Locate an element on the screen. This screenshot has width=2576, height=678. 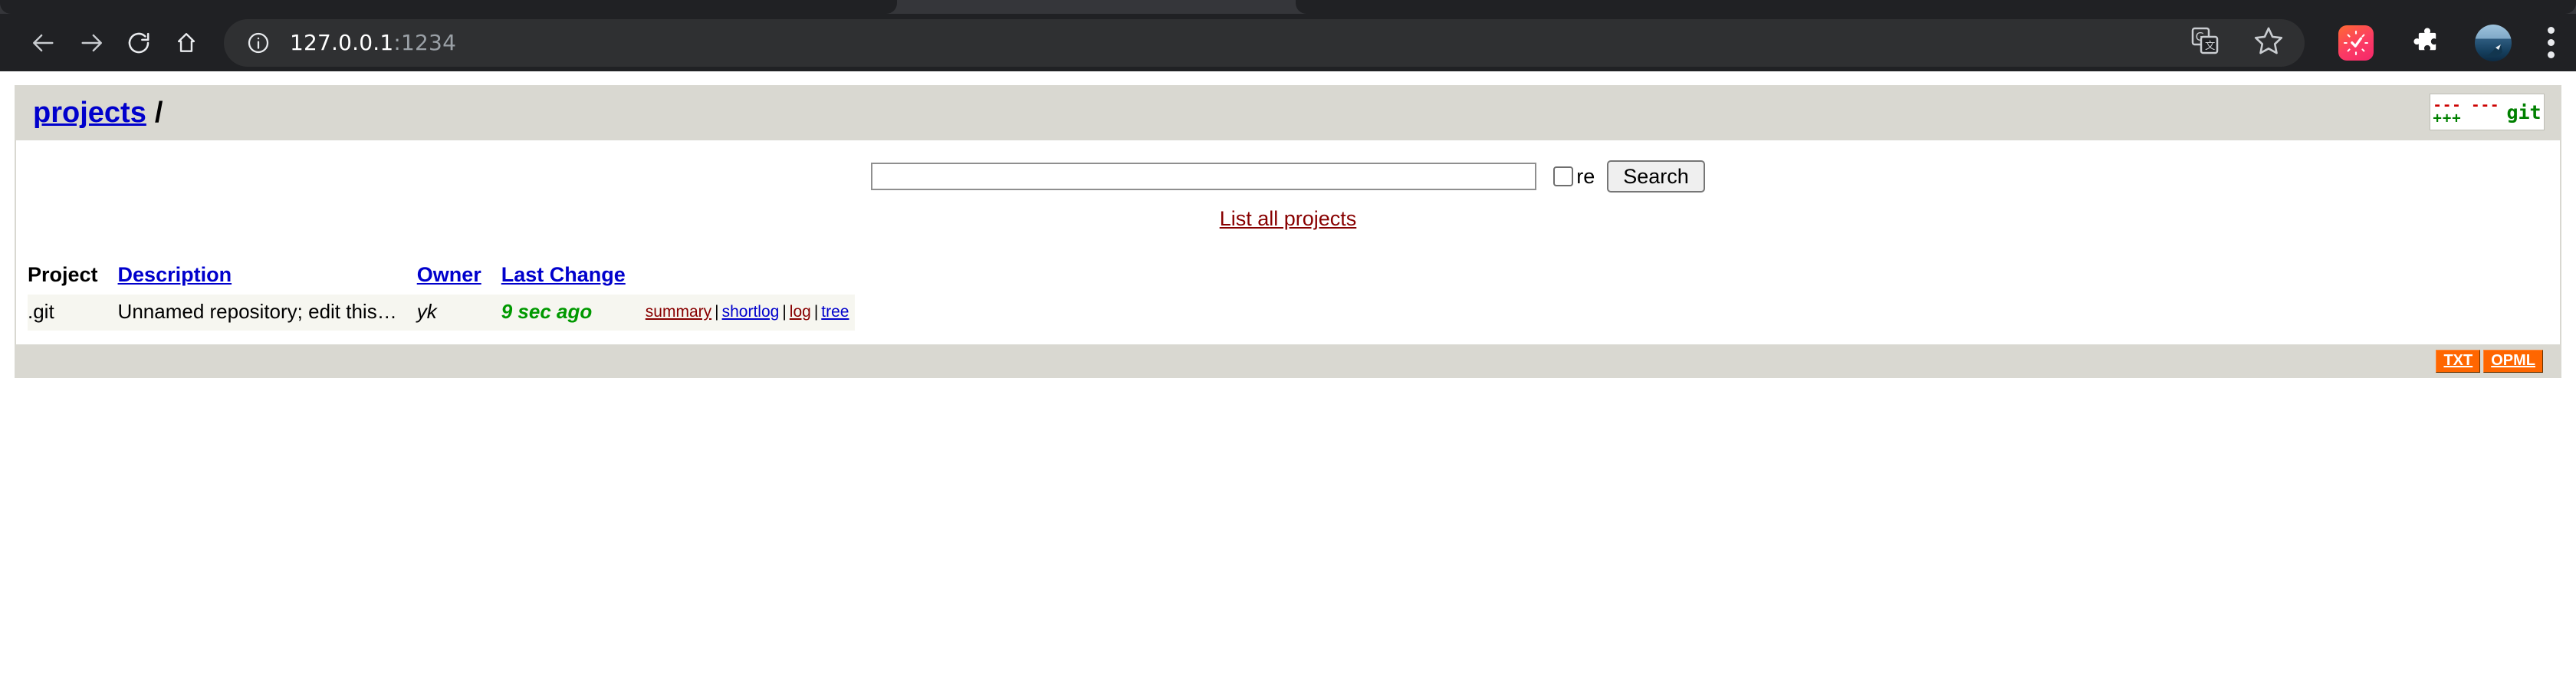
sort-description-link: Description is located at coordinates (175, 274).